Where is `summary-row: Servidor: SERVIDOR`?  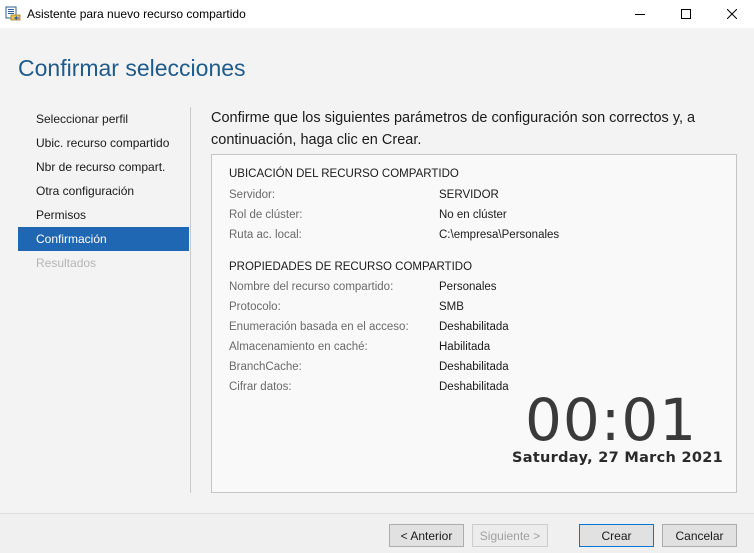 summary-row: Servidor: SERVIDOR is located at coordinates (479, 199).